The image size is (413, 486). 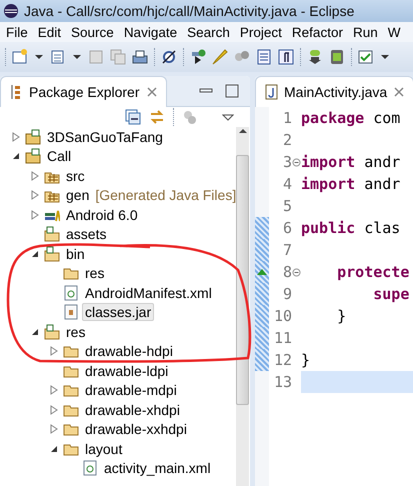 What do you see at coordinates (287, 294) in the screenshot?
I see `line-number: 9` at bounding box center [287, 294].